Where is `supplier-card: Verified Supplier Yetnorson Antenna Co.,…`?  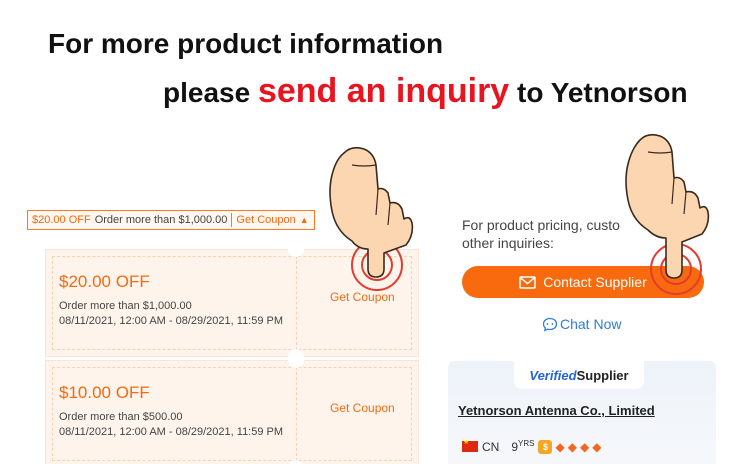 supplier-card: Verified Supplier Yetnorson Antenna Co.,… is located at coordinates (582, 412).